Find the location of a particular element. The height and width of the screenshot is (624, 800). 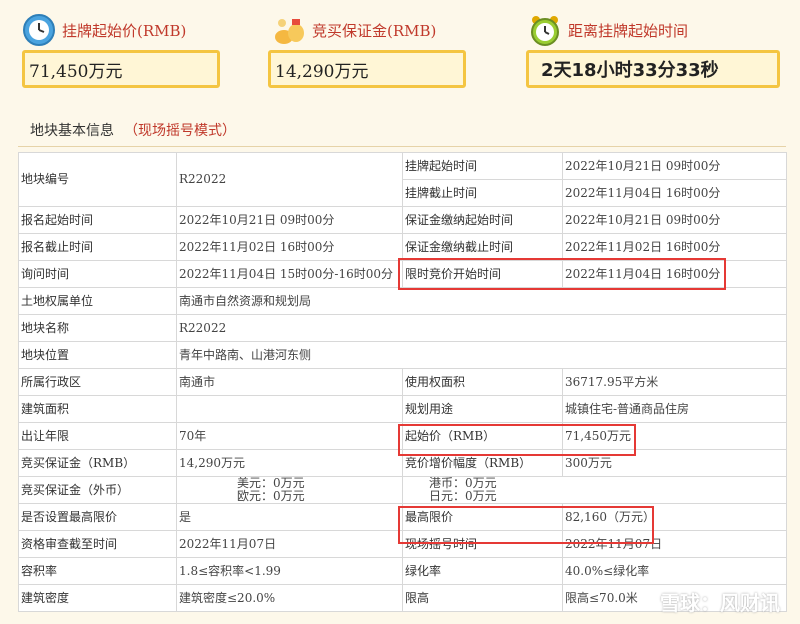

table-row: 竞买保证金（外币） 美元：0万元 欧元：0万元 港币：0万元 日元：0万元 is located at coordinates (402, 490).